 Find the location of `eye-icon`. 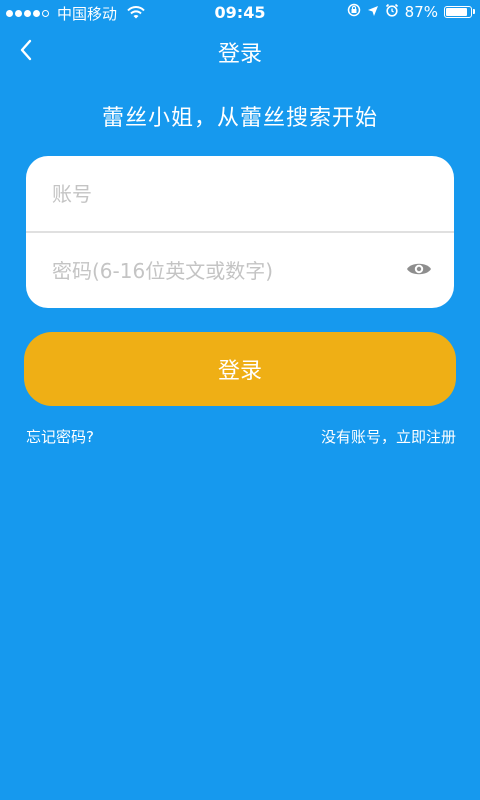

eye-icon is located at coordinates (419, 269).